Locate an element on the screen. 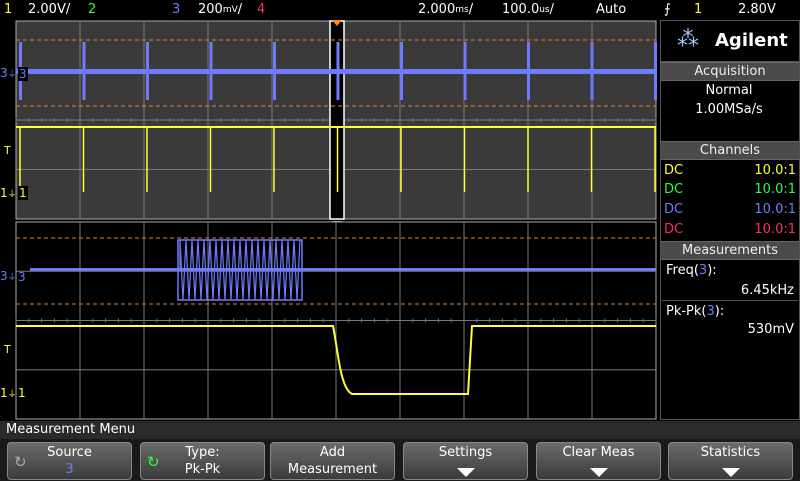  menu-title-bar: Measurement Menu is located at coordinates (400, 430).